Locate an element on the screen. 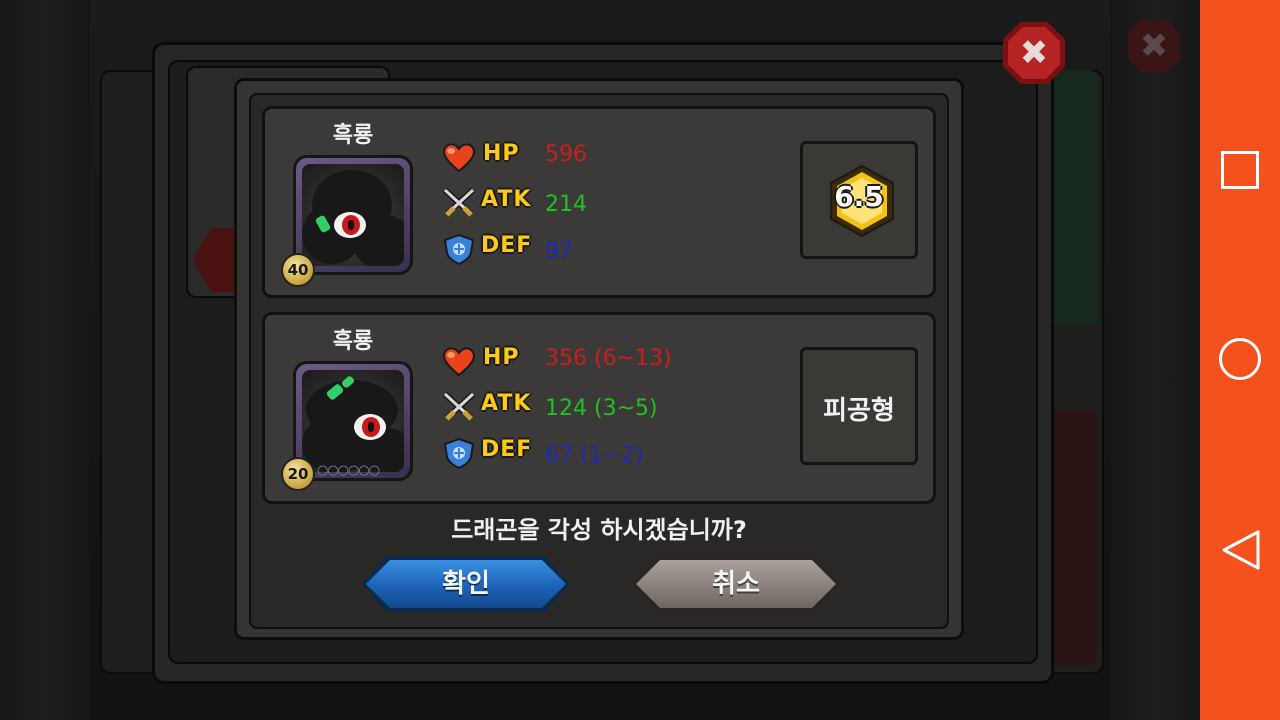  dragon-type-label: 피공형 is located at coordinates (859, 411).